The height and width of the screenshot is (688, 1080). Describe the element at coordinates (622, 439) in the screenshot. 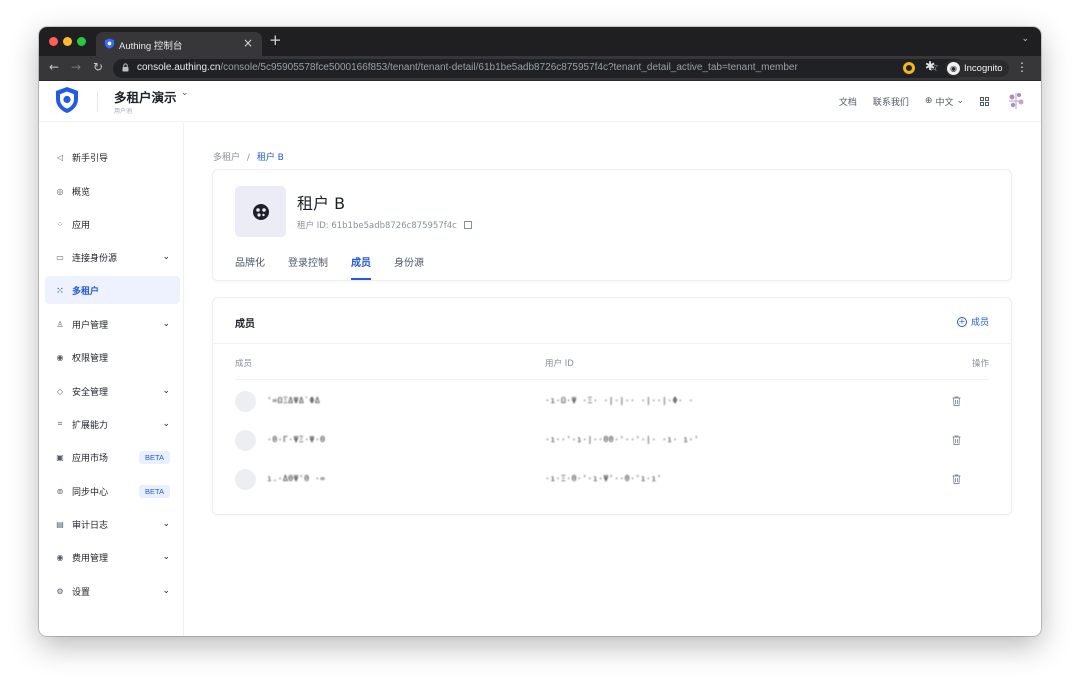

I see `member-user-id: ·ı··'·ı·|··ΘΘ·'··'·|· ·ı· ı·'` at that location.